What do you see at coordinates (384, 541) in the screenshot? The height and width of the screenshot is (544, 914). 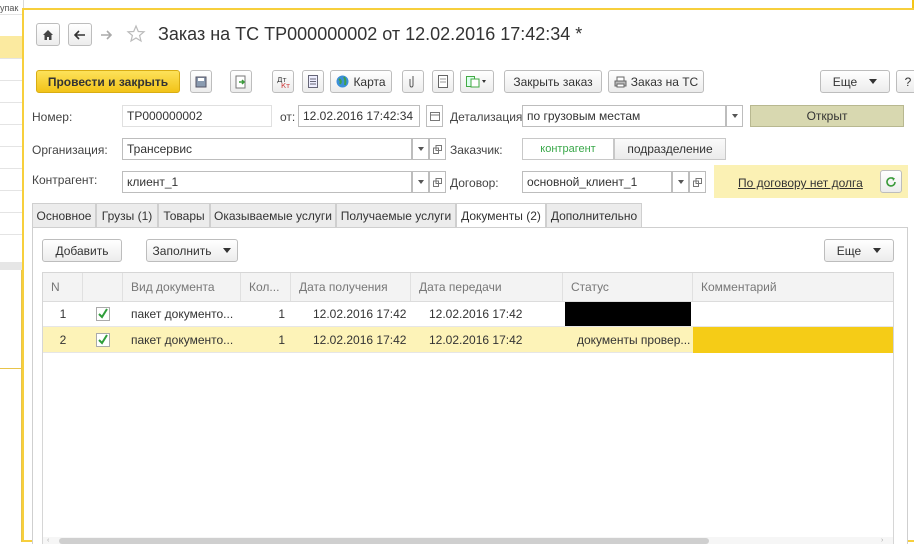 I see `scroll-thumb` at bounding box center [384, 541].